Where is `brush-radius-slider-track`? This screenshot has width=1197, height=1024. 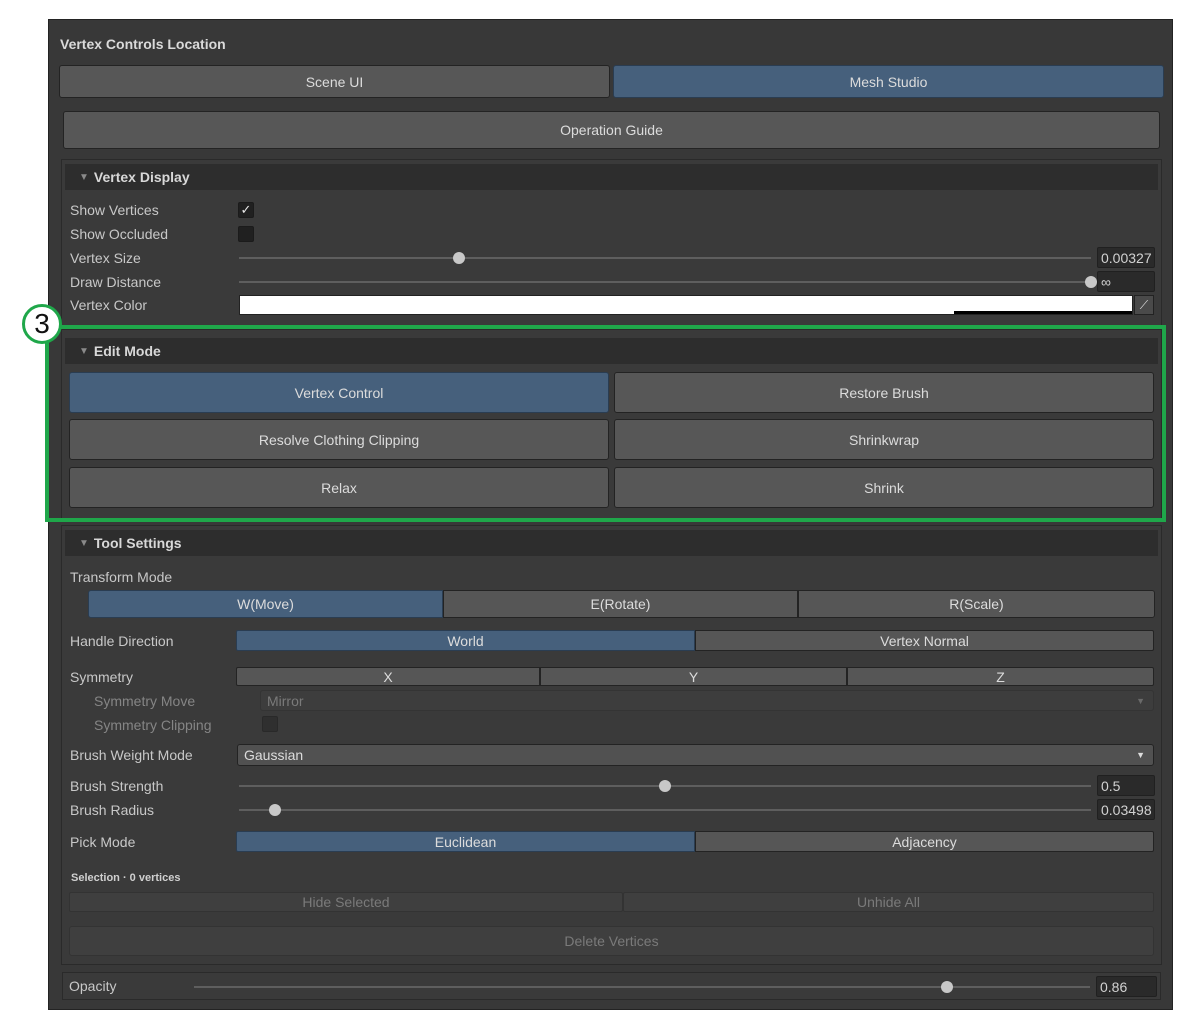
brush-radius-slider-track is located at coordinates (665, 810).